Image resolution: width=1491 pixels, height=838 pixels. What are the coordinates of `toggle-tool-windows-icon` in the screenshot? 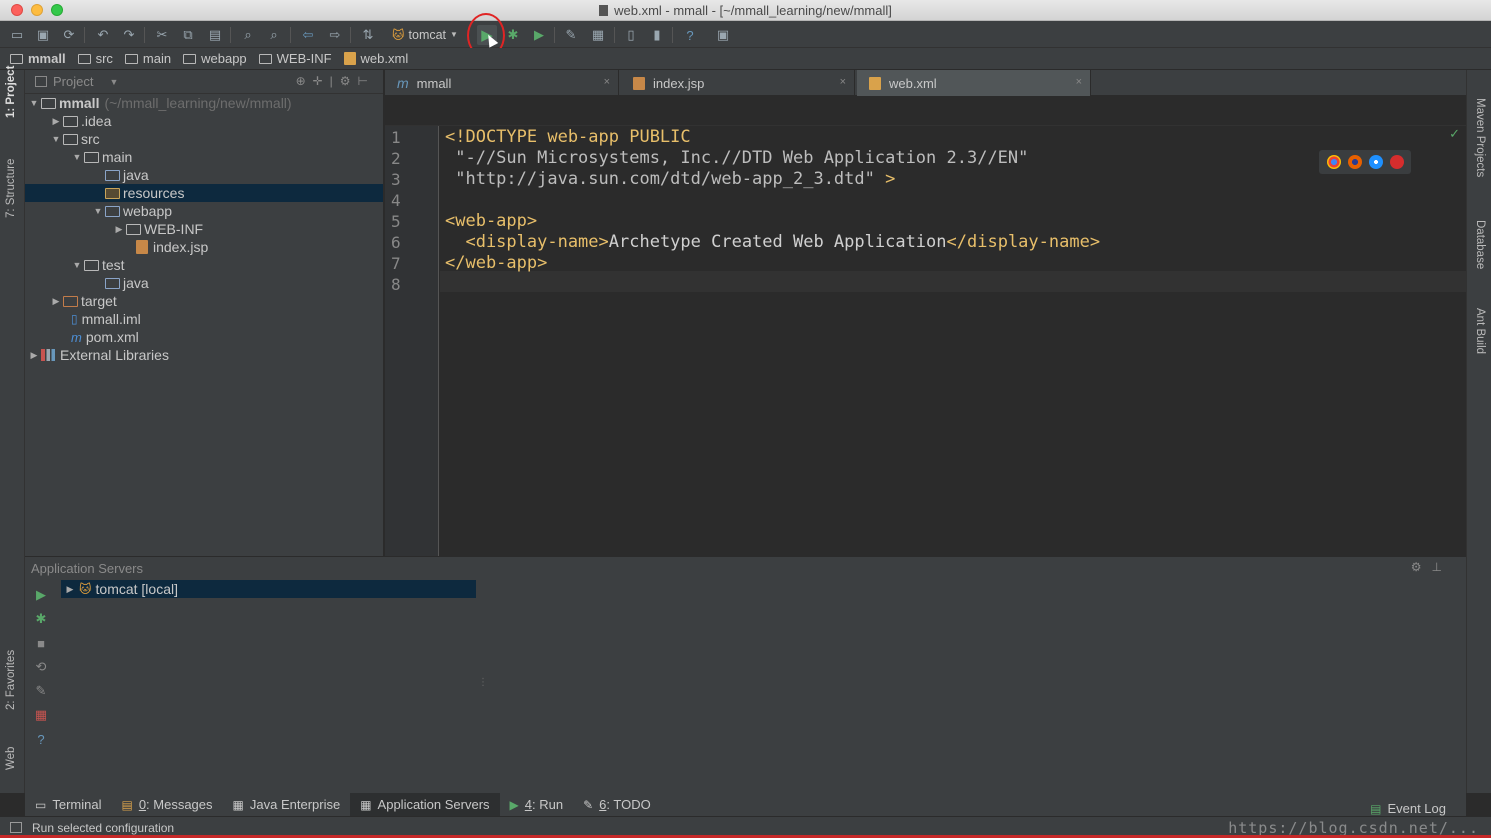 It's located at (16, 827).